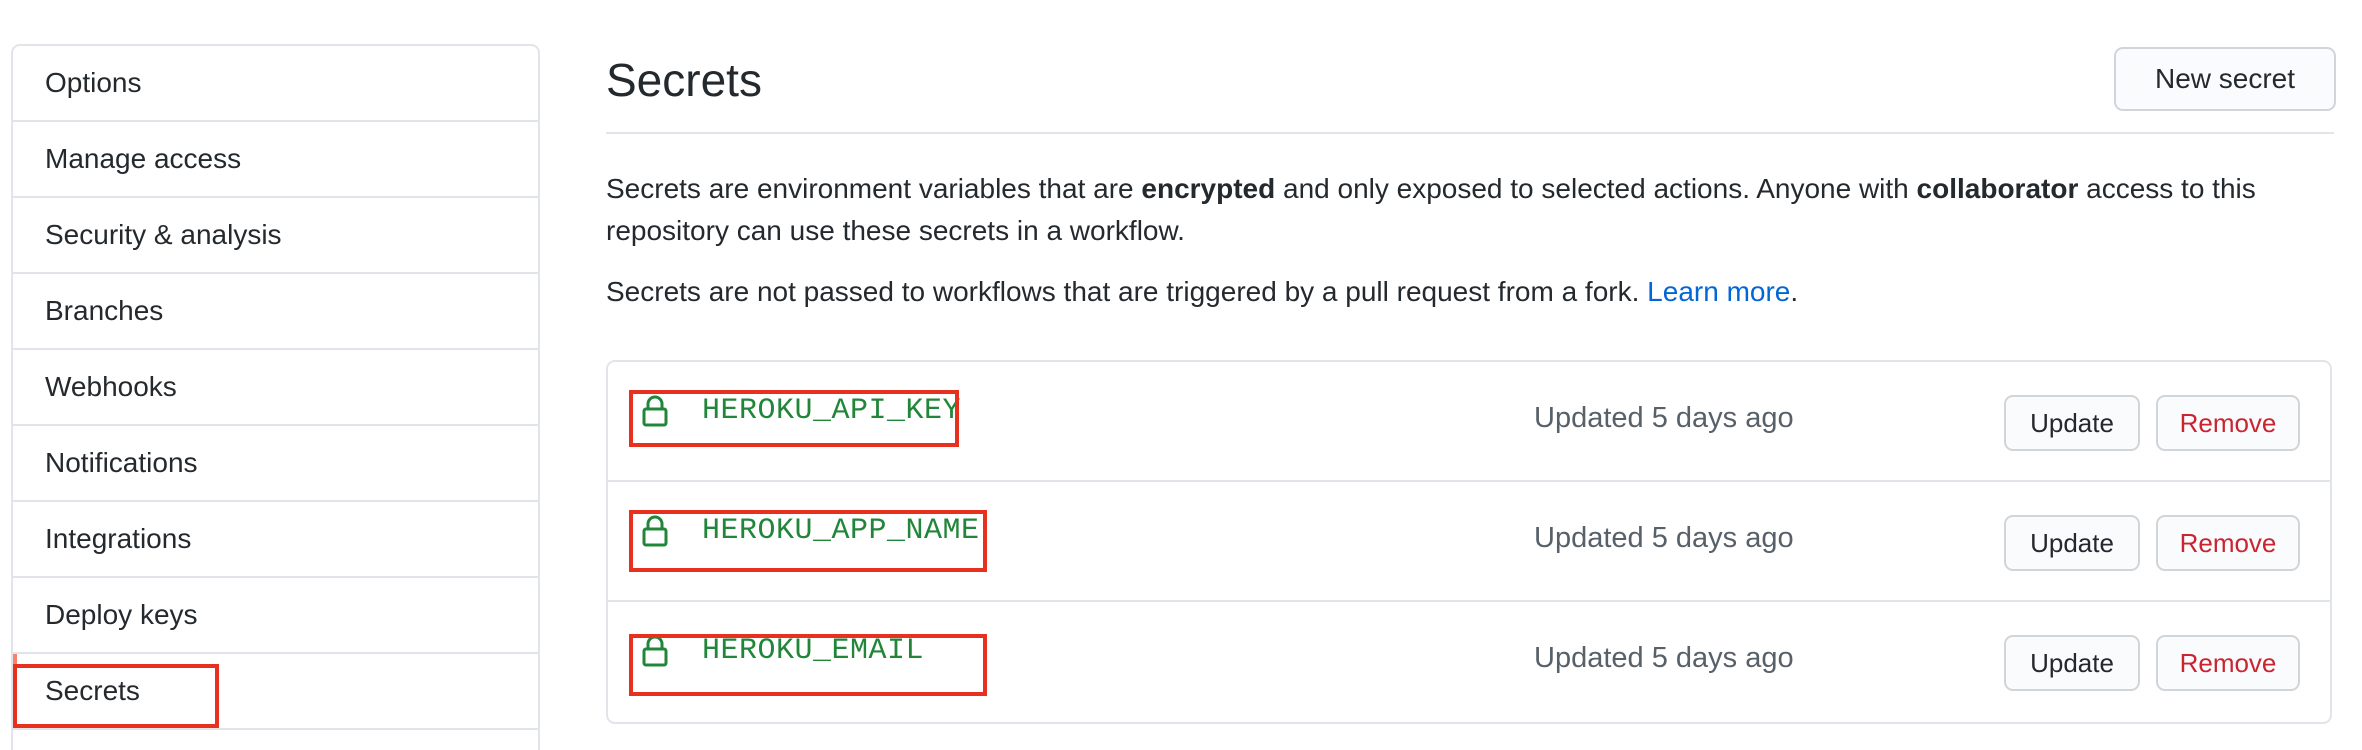 The width and height of the screenshot is (2362, 750). I want to click on secret-name-group: HEROKU_API_KEY, so click(801, 411).